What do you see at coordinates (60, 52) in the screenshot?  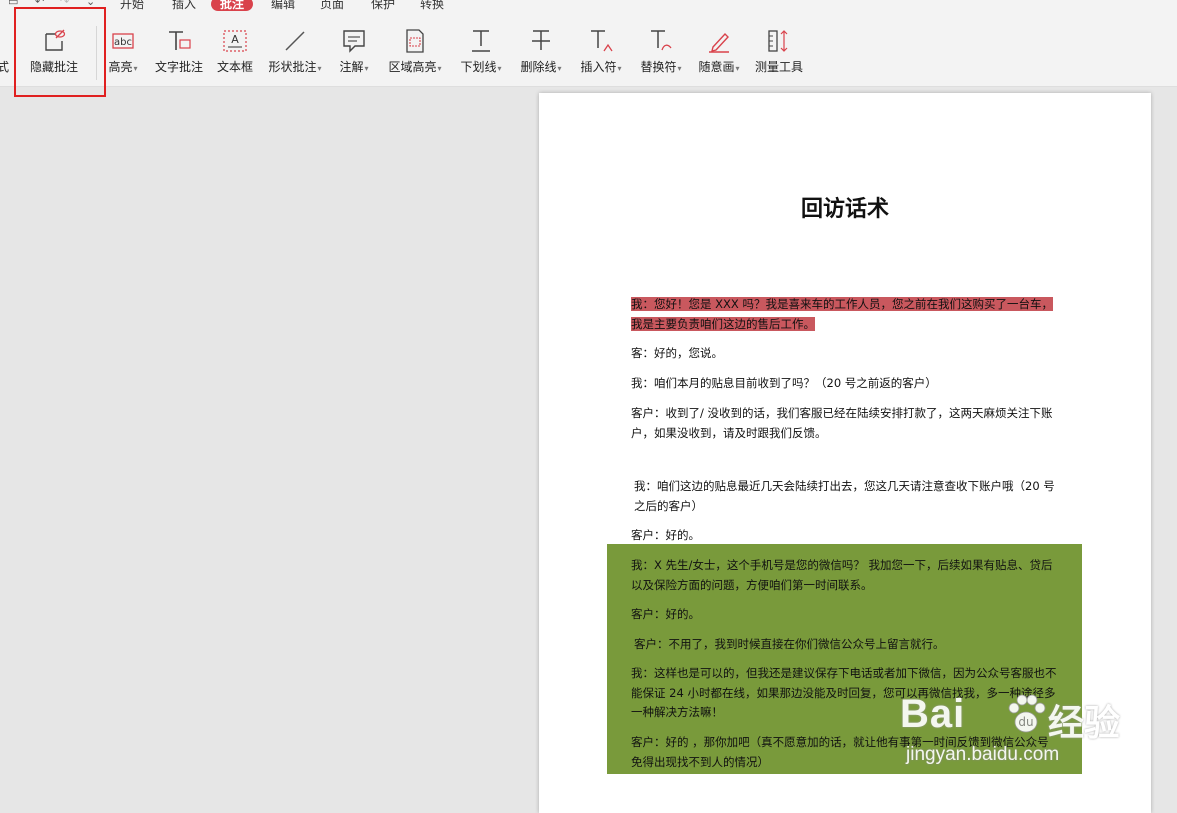 I see `callout-highlight-box` at bounding box center [60, 52].